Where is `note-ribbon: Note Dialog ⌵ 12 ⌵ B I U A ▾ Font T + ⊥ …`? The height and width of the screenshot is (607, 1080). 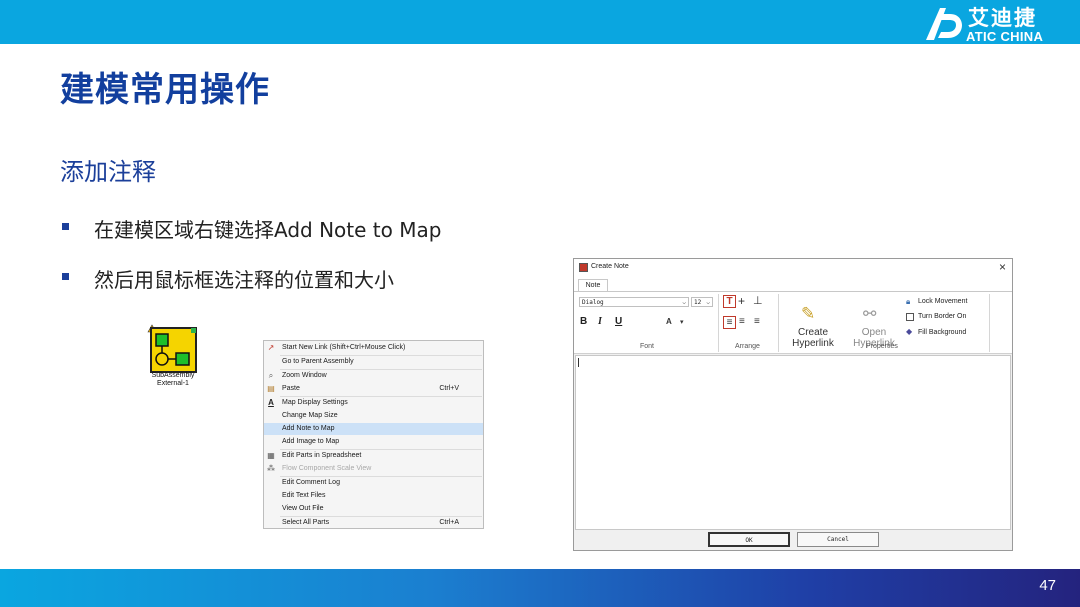
note-ribbon: Note Dialog ⌵ 12 ⌵ B I U A ▾ Font T + ⊥ … is located at coordinates (793, 315).